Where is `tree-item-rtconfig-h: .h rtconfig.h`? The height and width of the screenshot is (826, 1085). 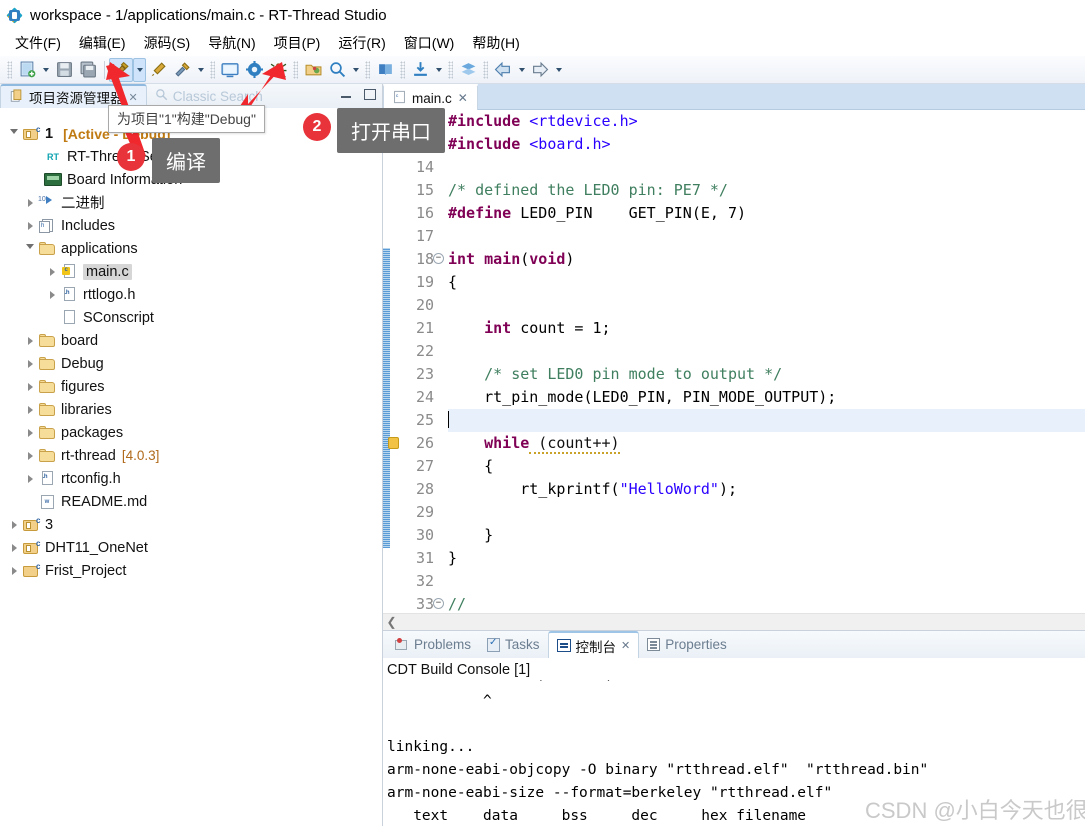 tree-item-rtconfig-h: .h rtconfig.h is located at coordinates (191, 478).